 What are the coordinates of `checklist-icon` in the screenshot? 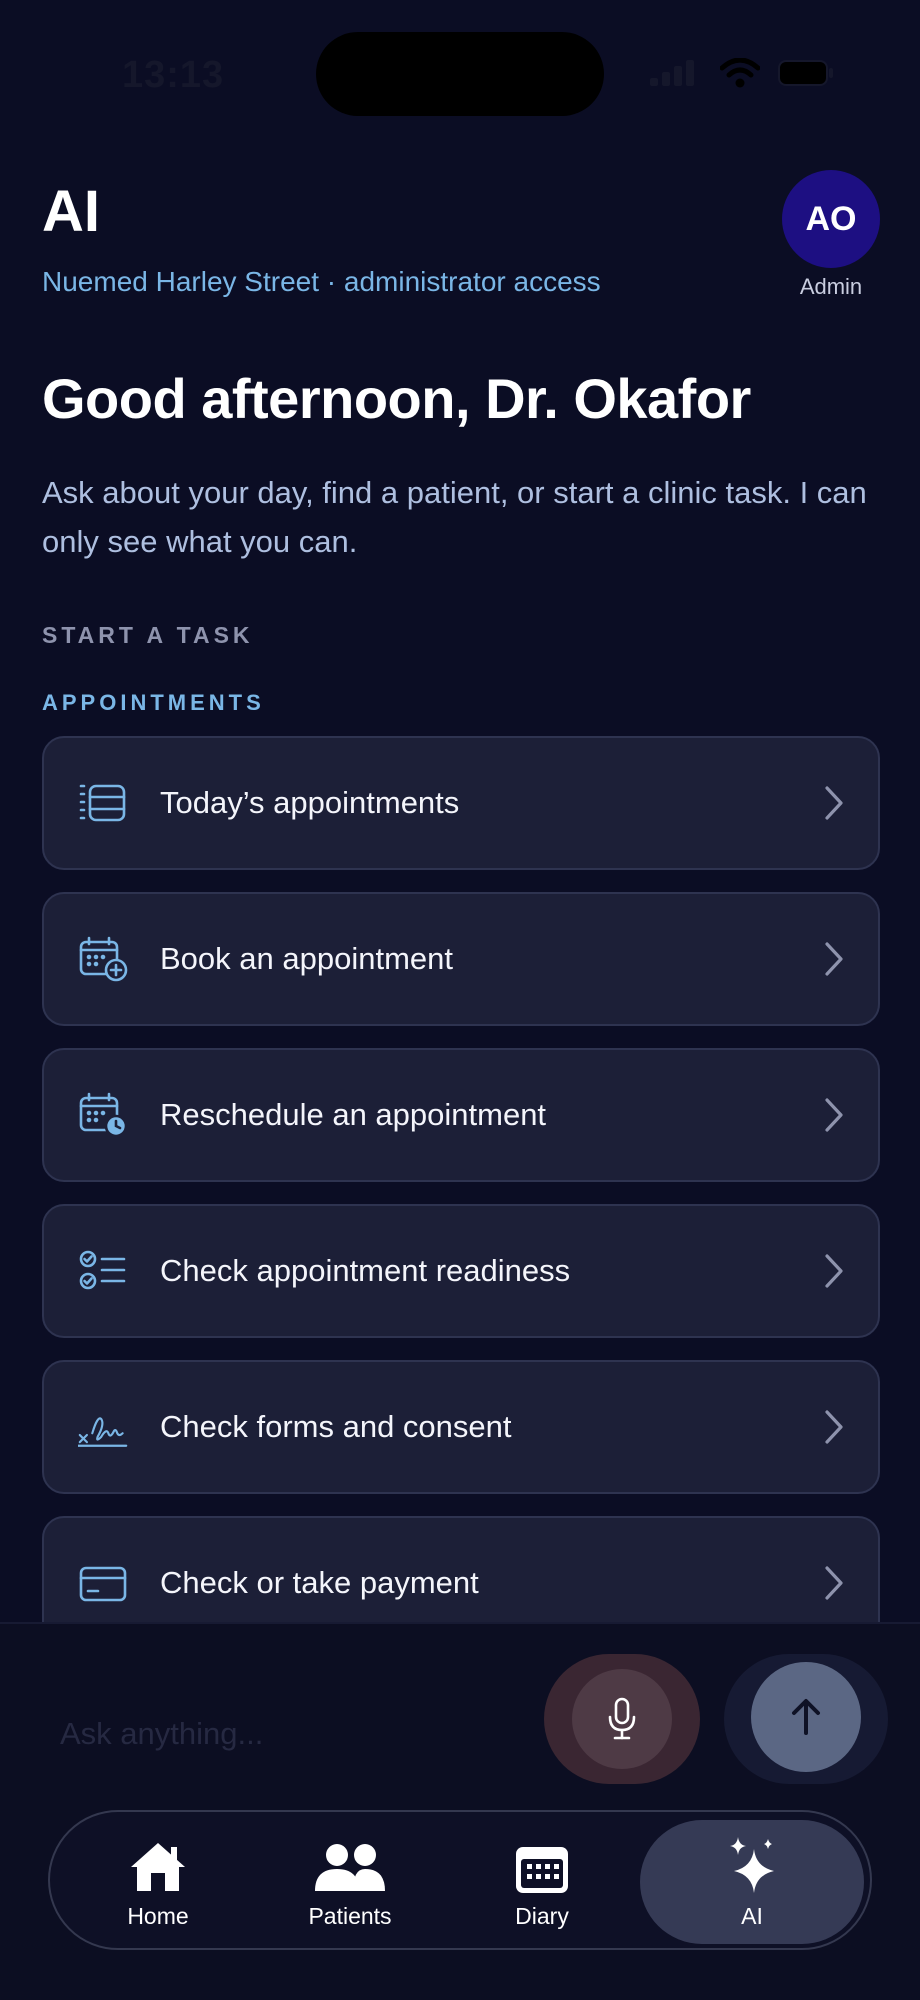 It's located at (102, 1270).